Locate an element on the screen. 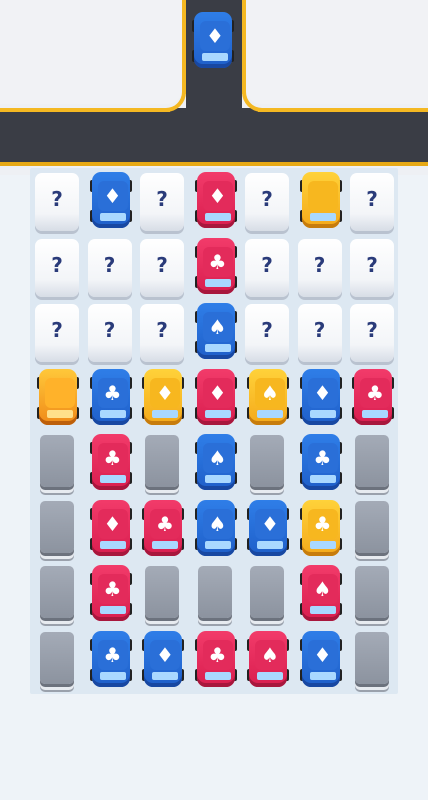 Image resolution: width=428 pixels, height=800 pixels. yellow-car: ♠ is located at coordinates (268, 397).